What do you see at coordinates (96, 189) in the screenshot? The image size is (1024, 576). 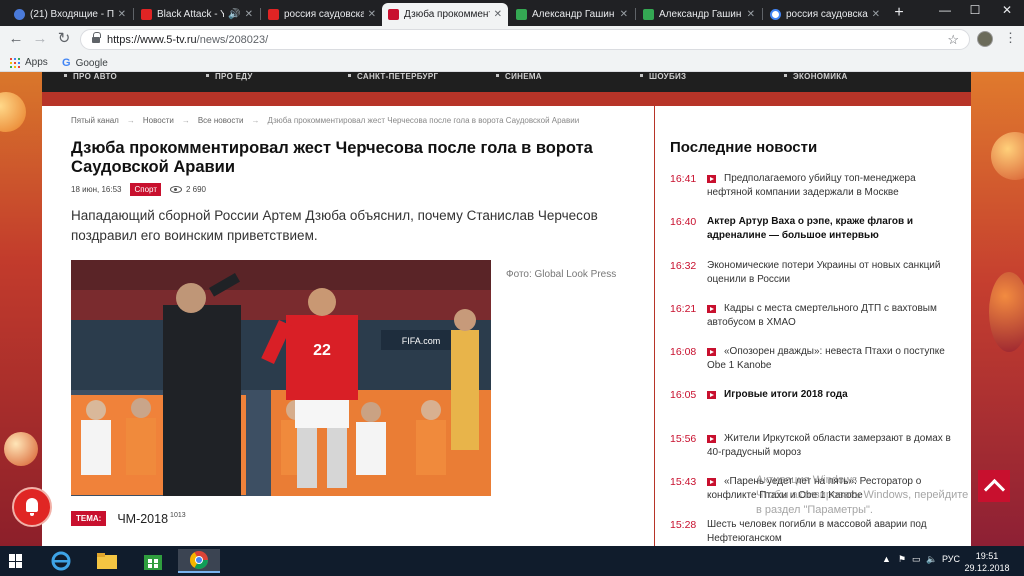 I see `article-date: 18 июн, 16:53` at bounding box center [96, 189].